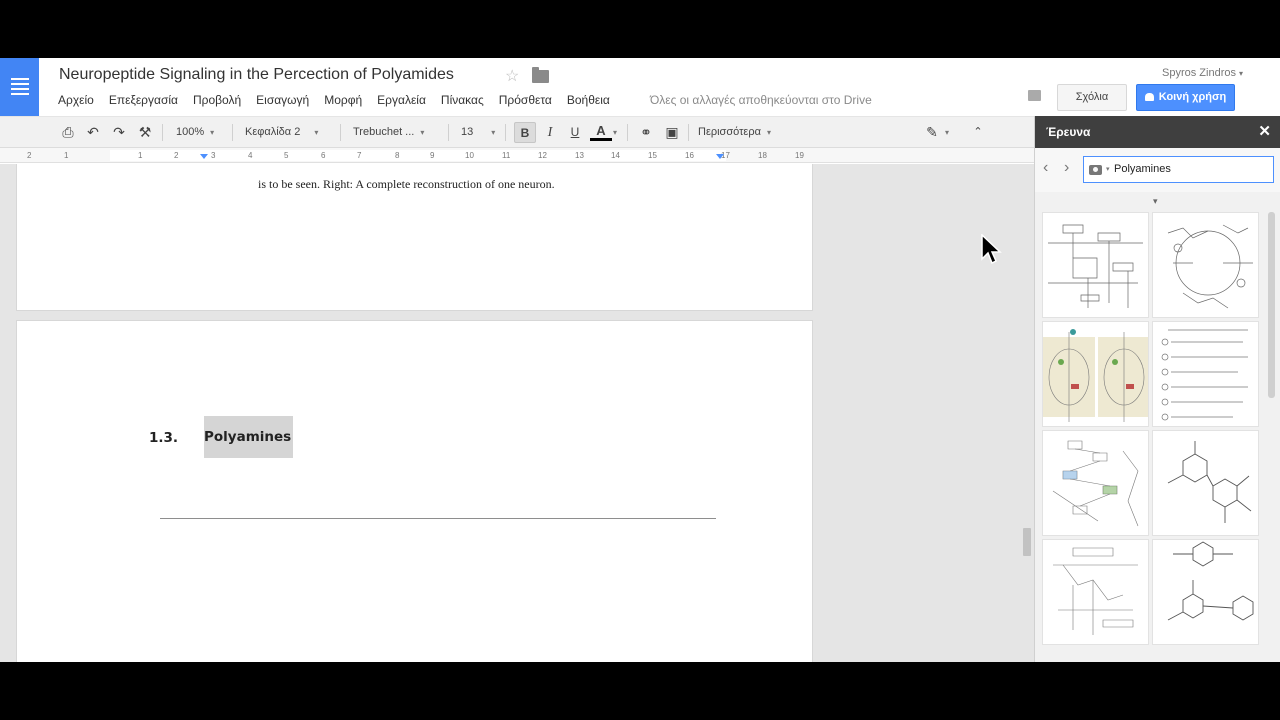 This screenshot has width=1280, height=720. Describe the element at coordinates (672, 132) in the screenshot. I see `comment-icon: ▣` at that location.